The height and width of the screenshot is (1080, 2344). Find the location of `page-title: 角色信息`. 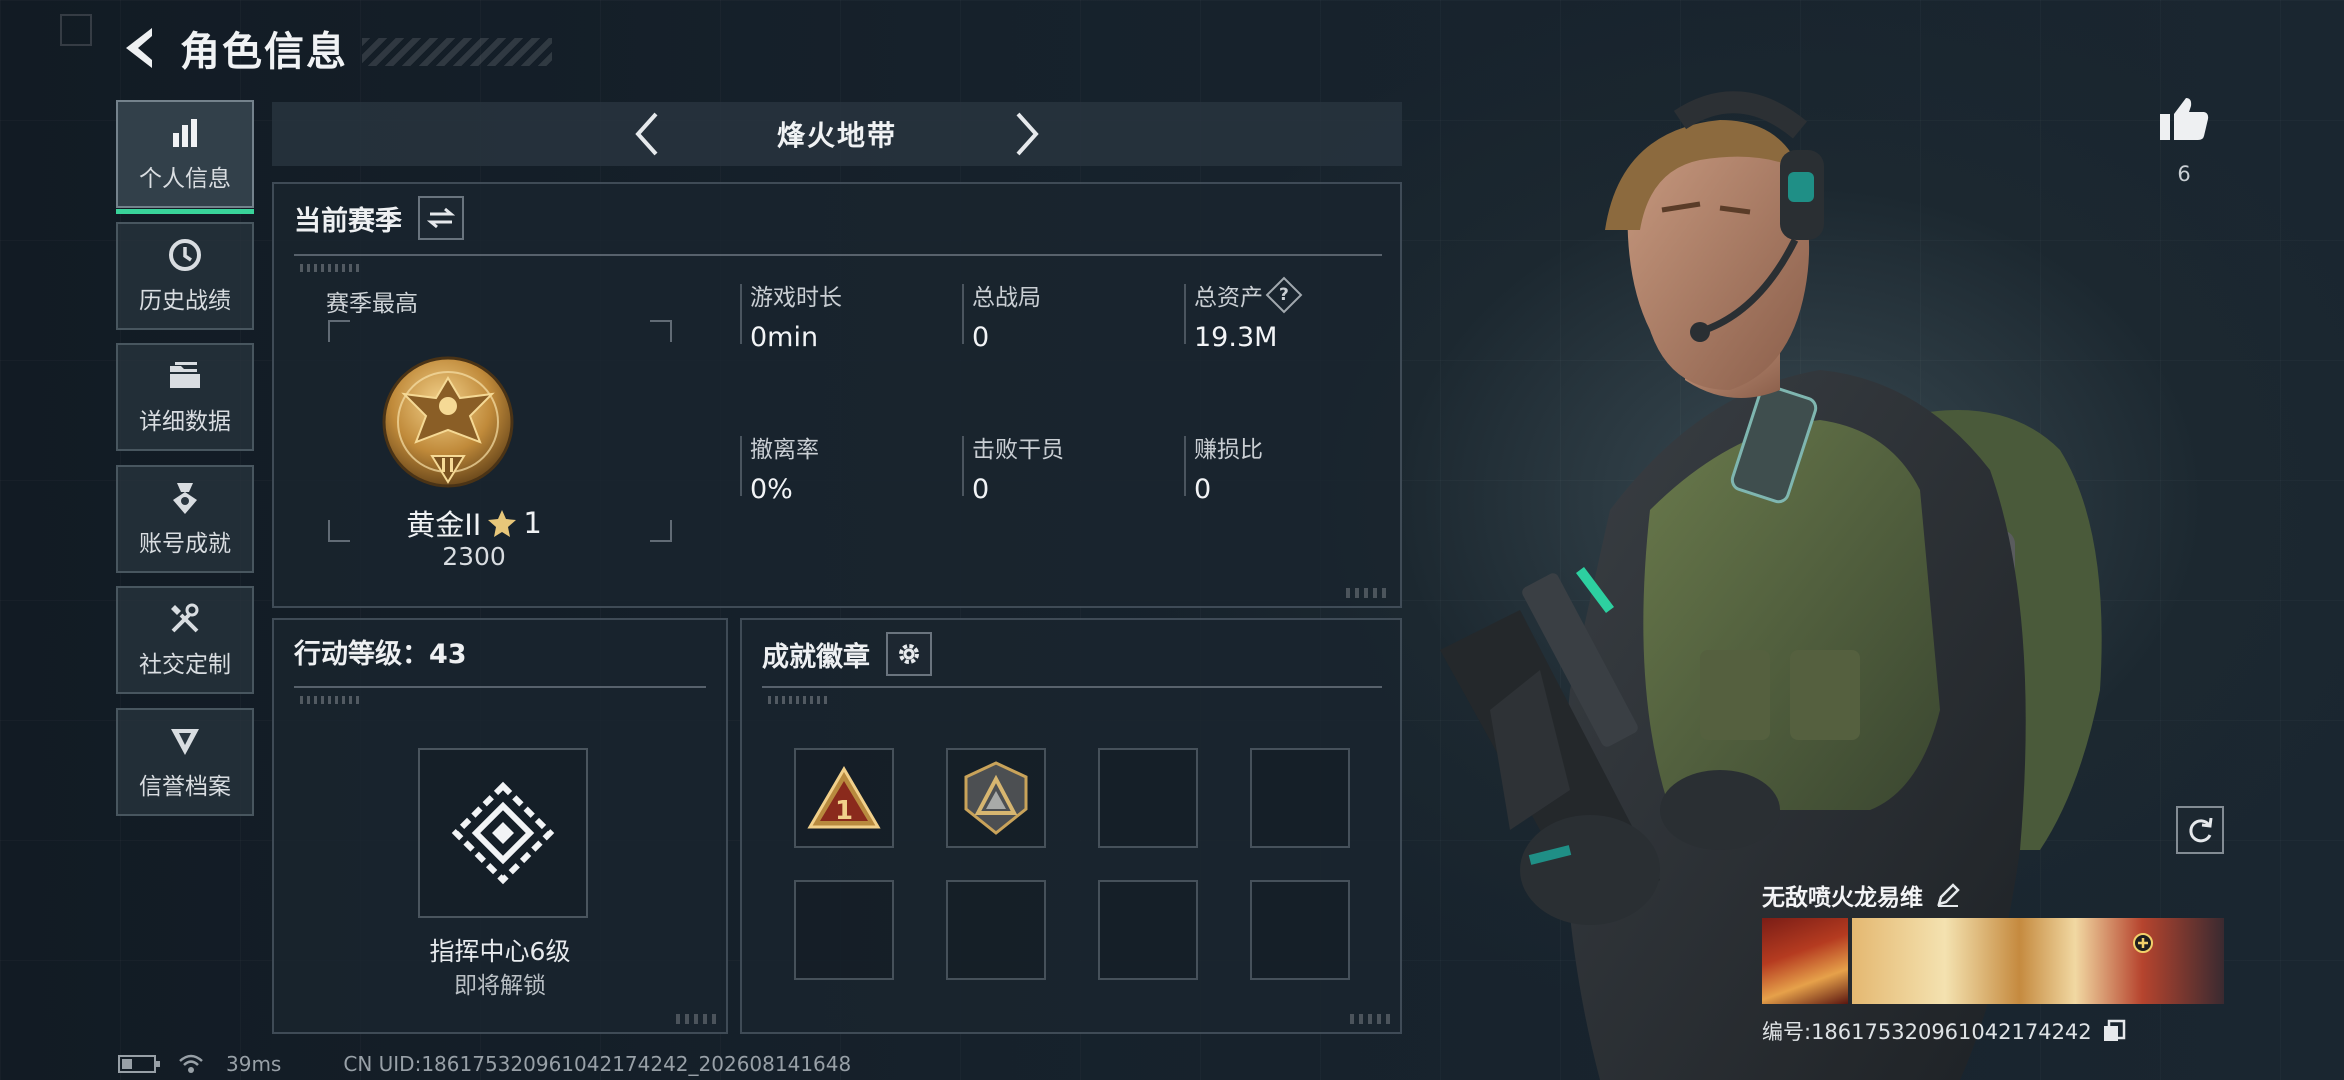

page-title: 角色信息 is located at coordinates (264, 52).